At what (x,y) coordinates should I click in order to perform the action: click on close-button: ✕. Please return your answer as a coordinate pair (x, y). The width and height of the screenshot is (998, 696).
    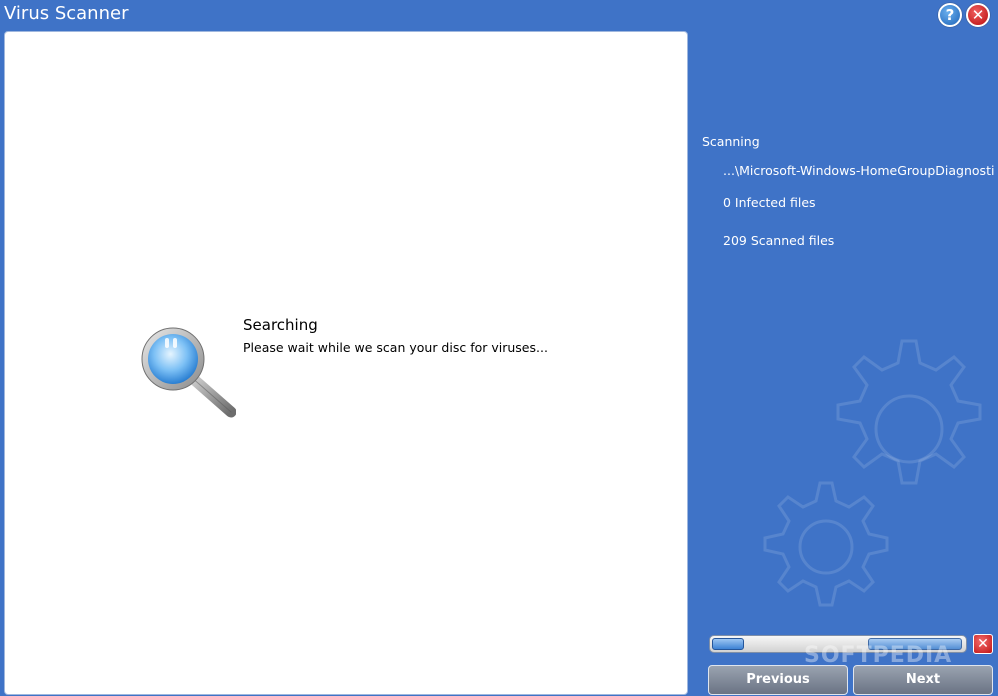
    Looking at the image, I should click on (978, 15).